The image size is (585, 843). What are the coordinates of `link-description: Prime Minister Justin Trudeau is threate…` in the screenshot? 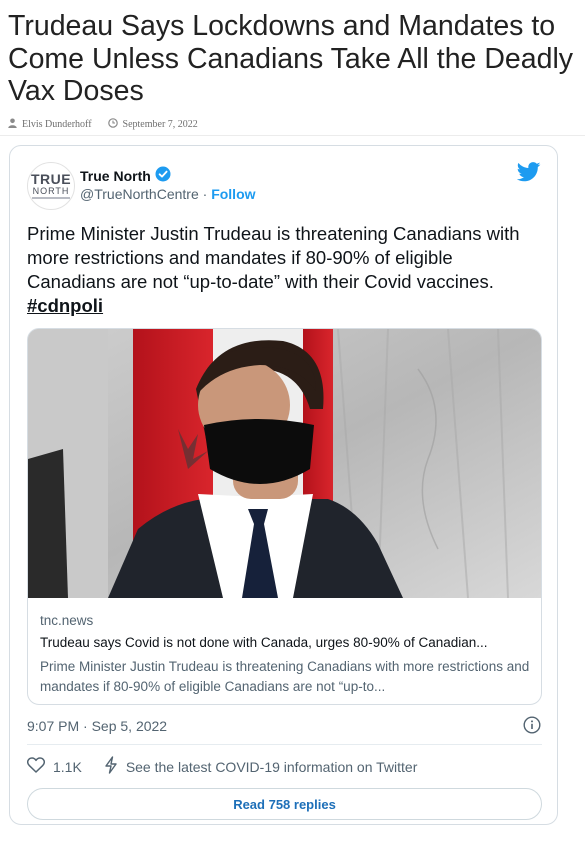 It's located at (285, 676).